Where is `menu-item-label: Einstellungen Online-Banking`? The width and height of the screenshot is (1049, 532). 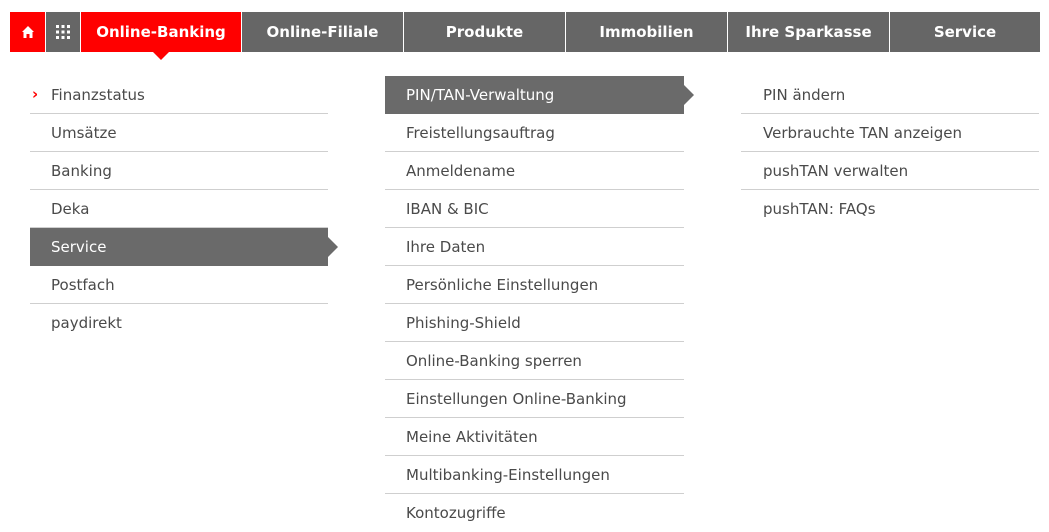 menu-item-label: Einstellungen Online-Banking is located at coordinates (516, 398).